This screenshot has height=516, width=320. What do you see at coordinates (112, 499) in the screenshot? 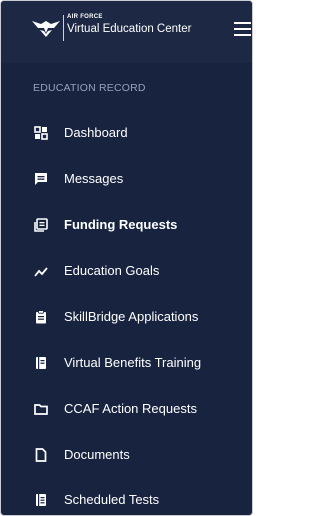
I see `sidebar-item-label: Scheduled Tests` at bounding box center [112, 499].